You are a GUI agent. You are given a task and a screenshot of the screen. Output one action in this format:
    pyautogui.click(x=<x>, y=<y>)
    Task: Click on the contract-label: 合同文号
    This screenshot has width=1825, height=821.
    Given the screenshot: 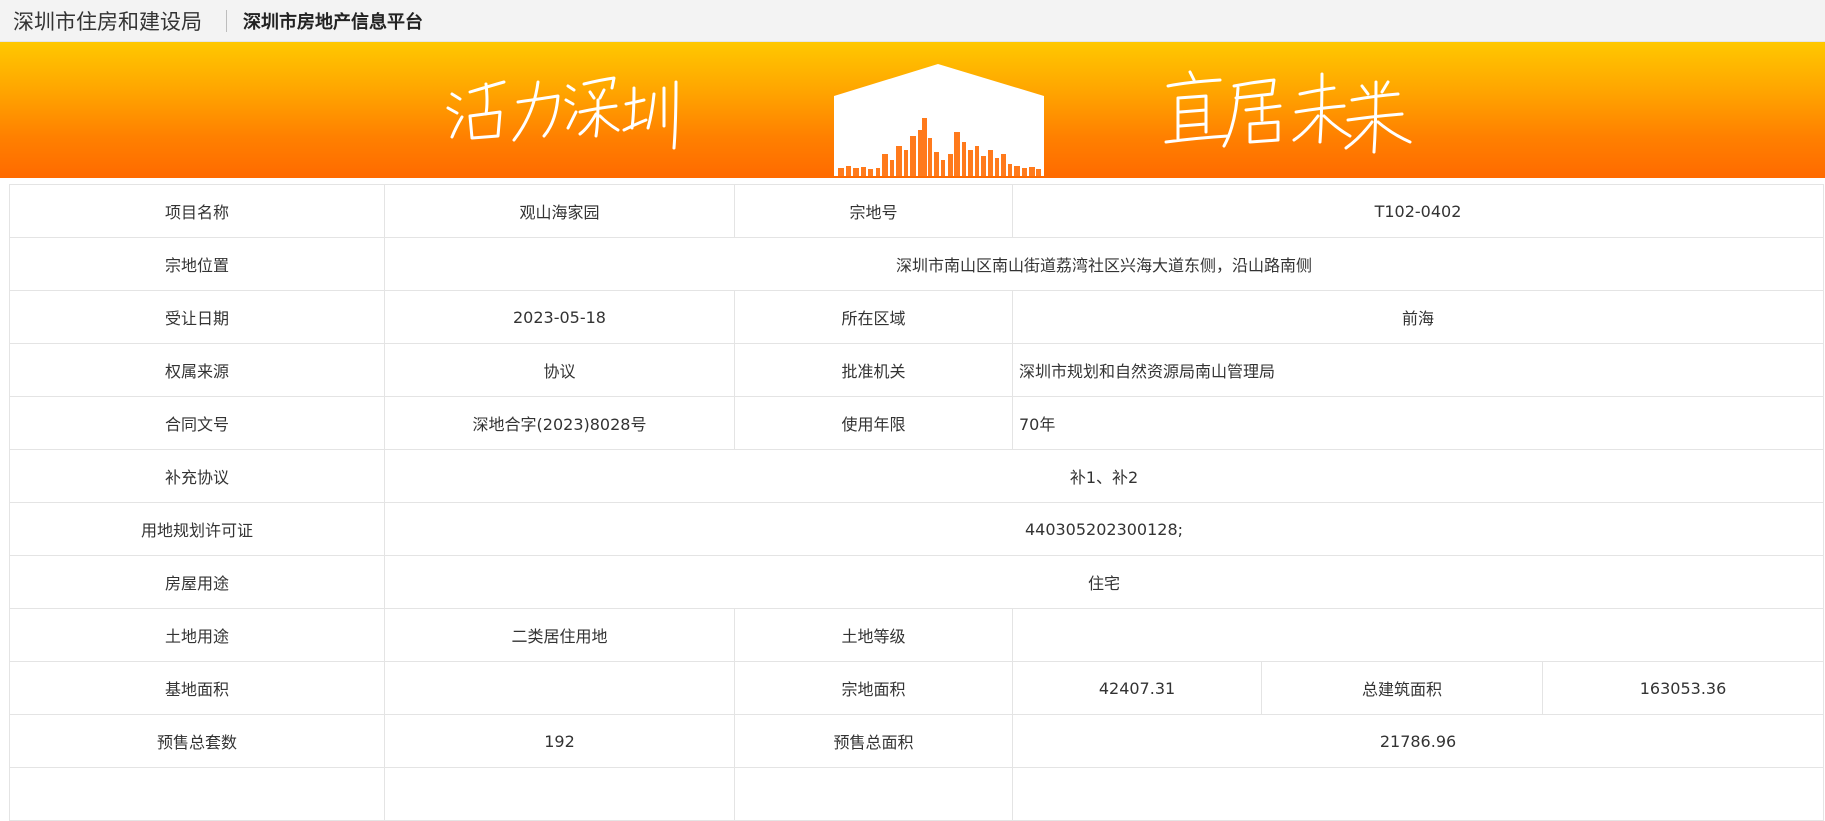 What is the action you would take?
    pyautogui.click(x=197, y=423)
    